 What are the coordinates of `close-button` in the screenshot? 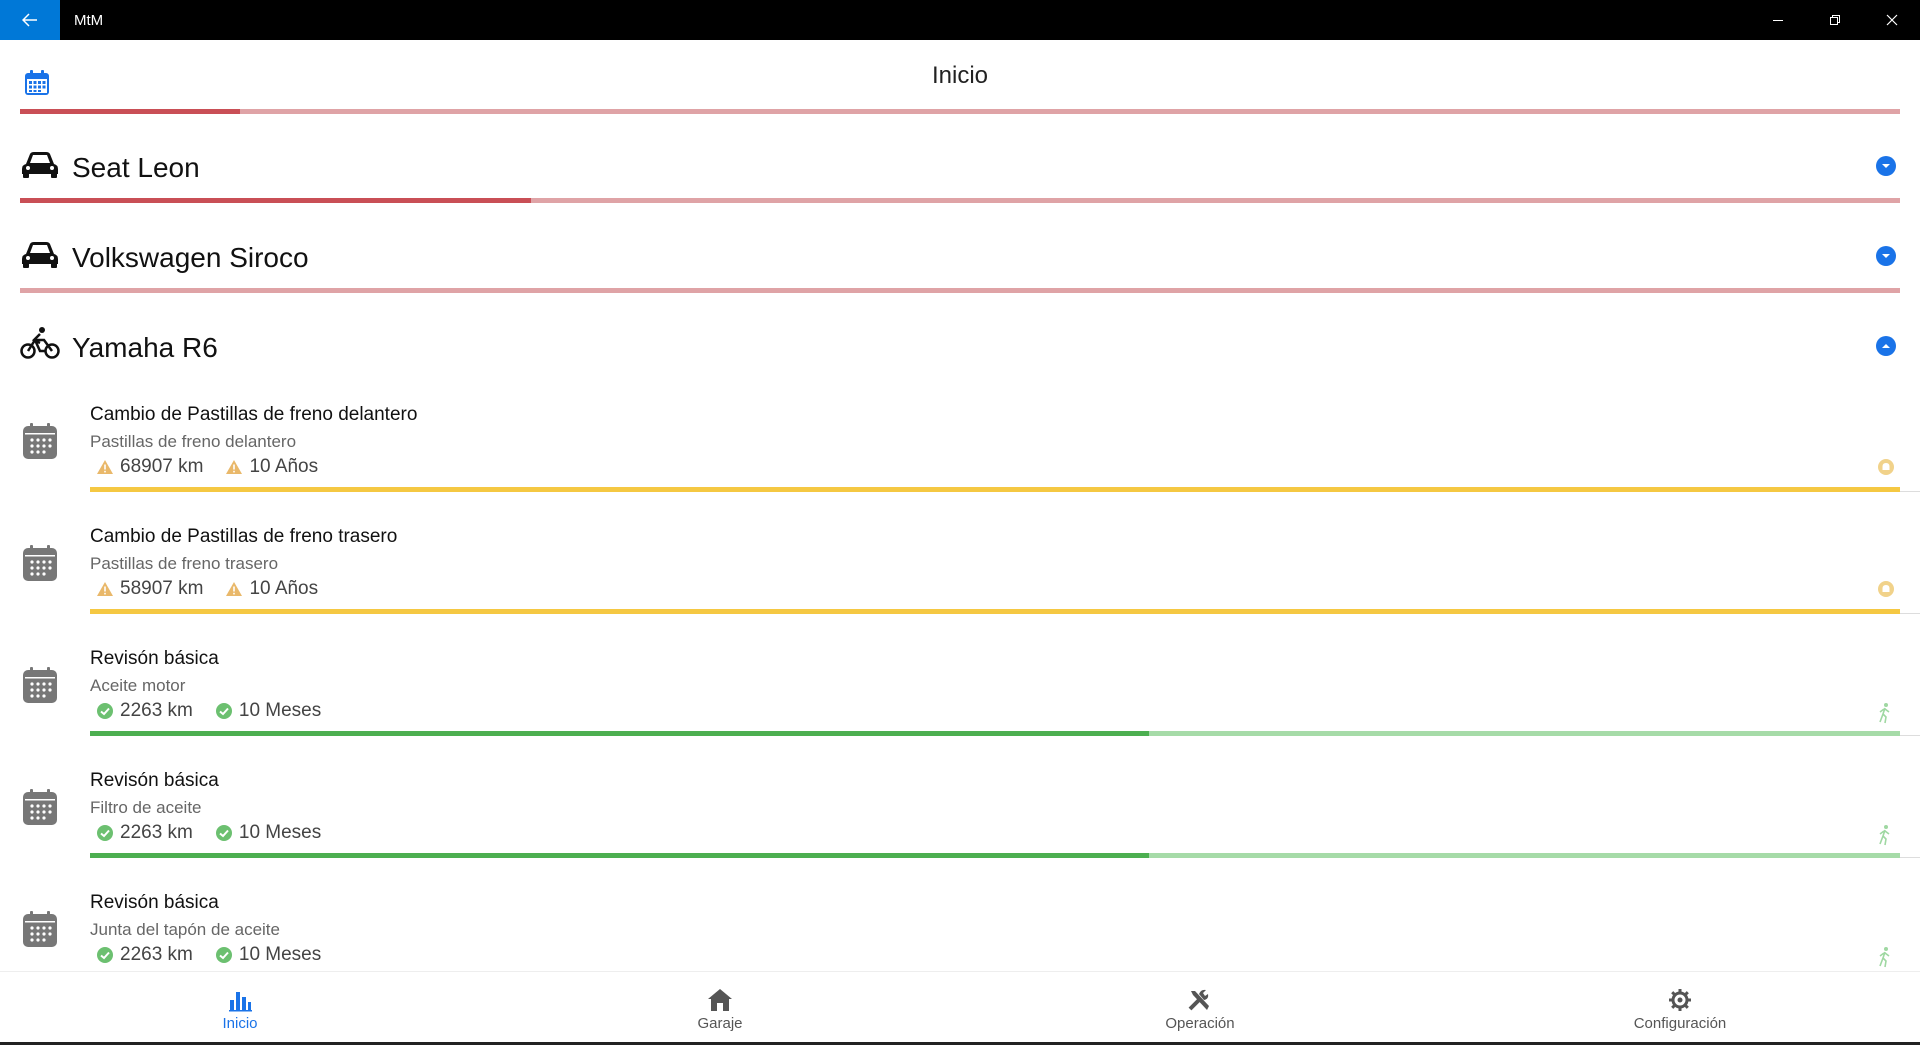 It's located at (1891, 20).